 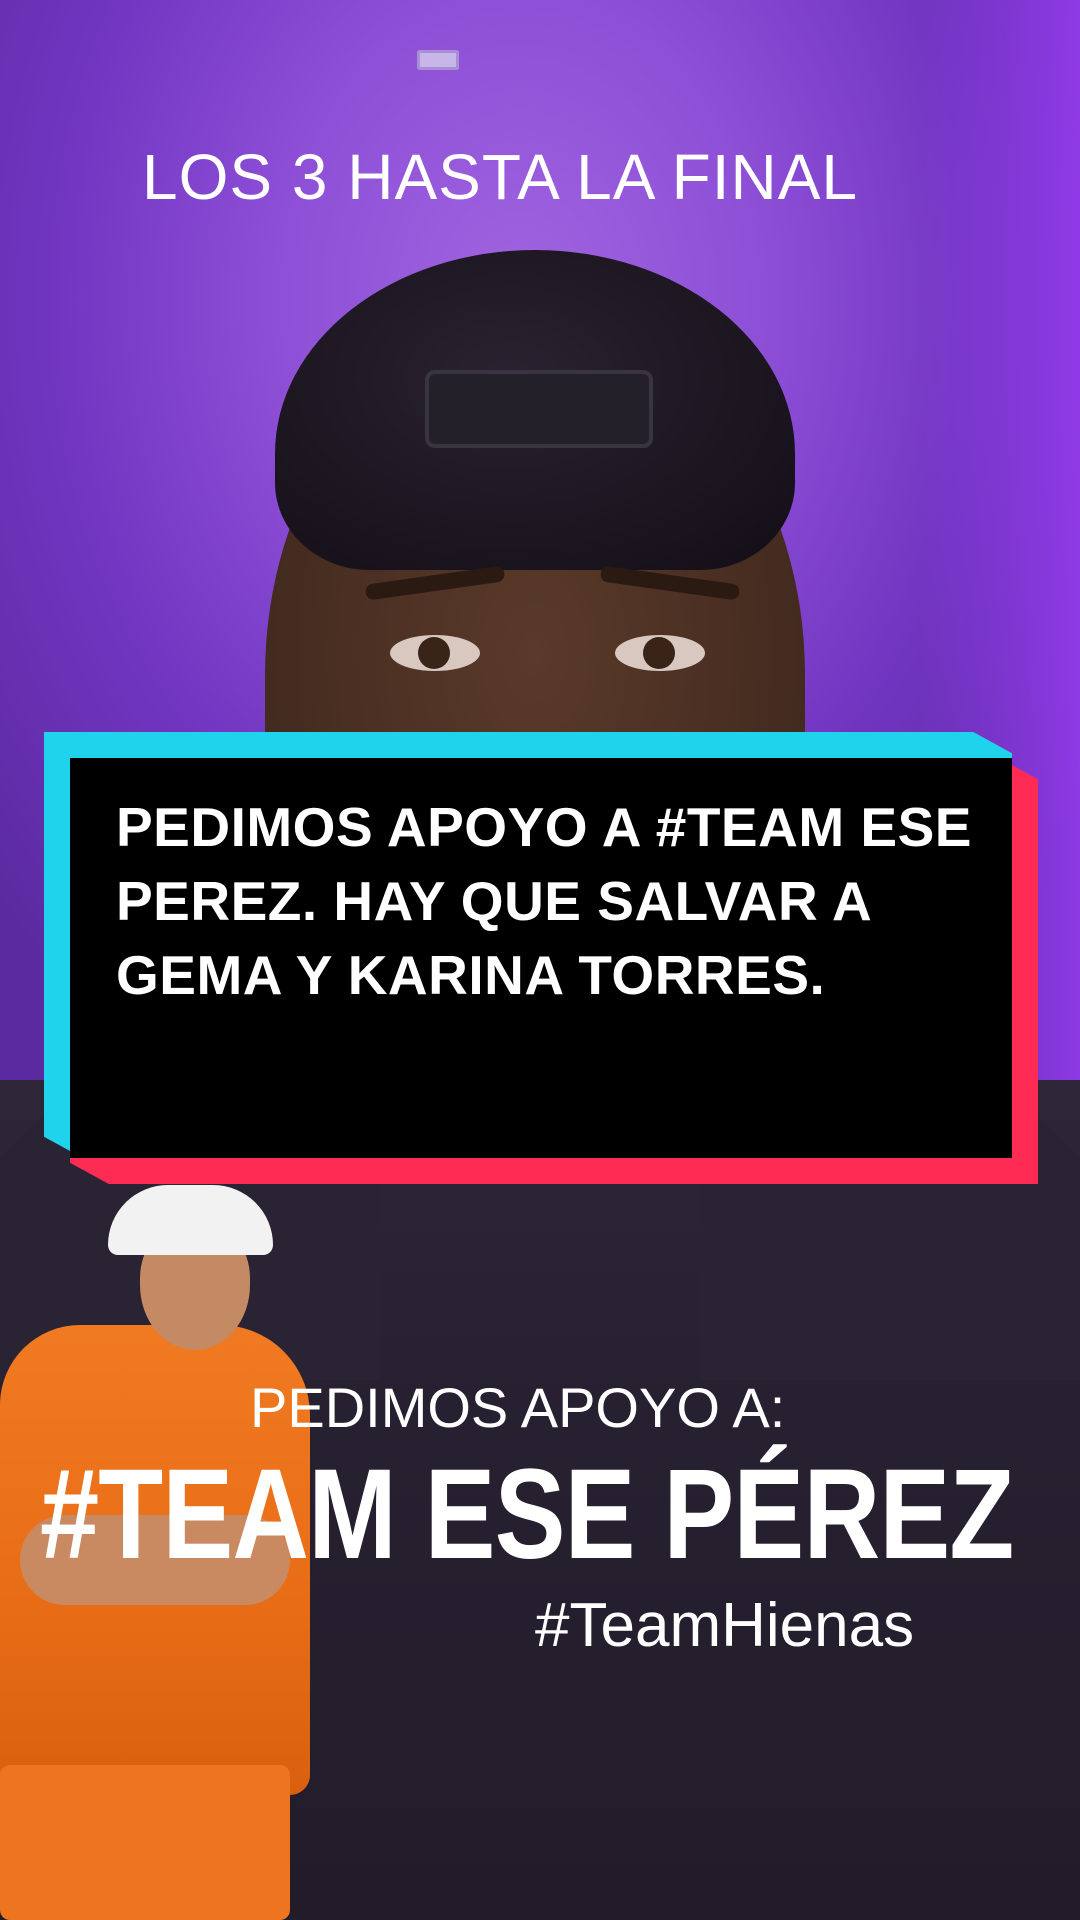 What do you see at coordinates (660, 653) in the screenshot?
I see `presenter-eye-right` at bounding box center [660, 653].